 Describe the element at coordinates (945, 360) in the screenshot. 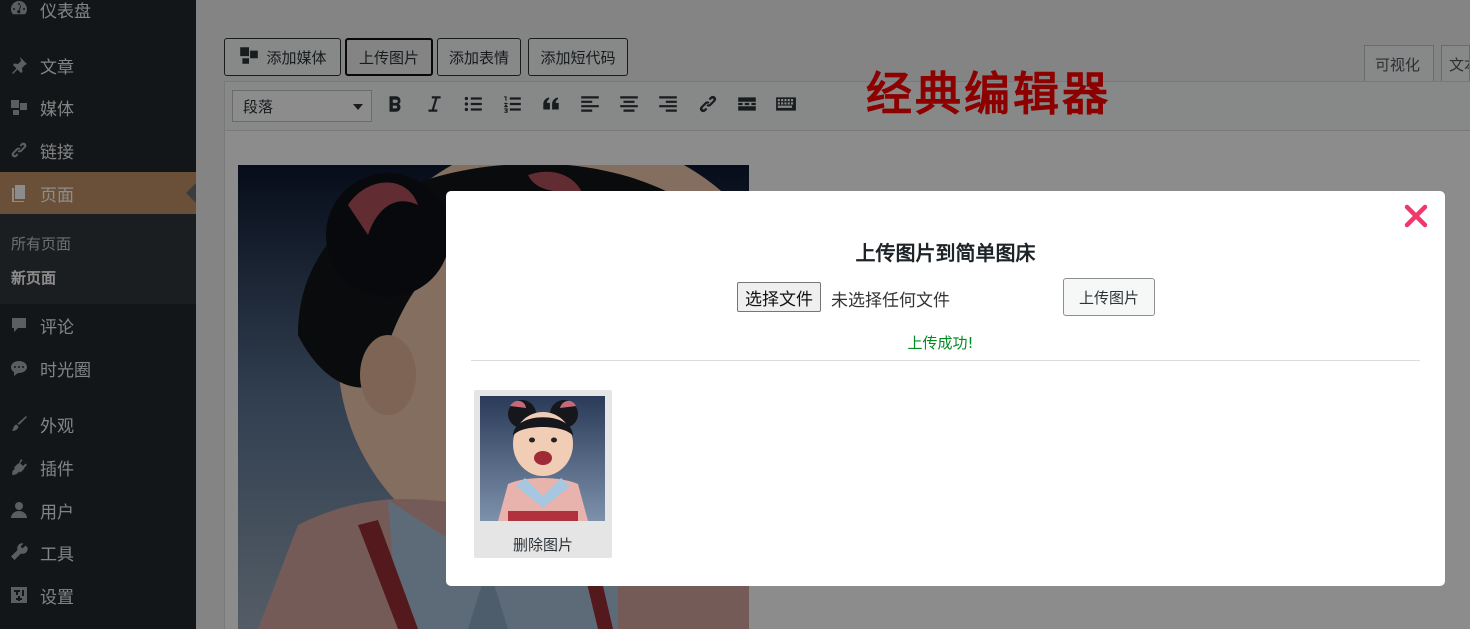

I see `divider` at that location.